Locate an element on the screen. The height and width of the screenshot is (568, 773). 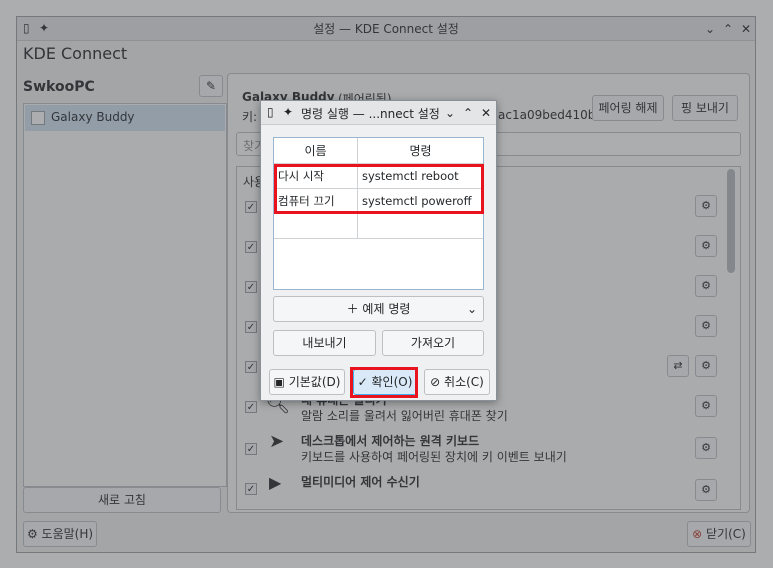
dialog-titlebar: ▯ ✦ 명령 실행 — ...nnect 설정 ⌄ ⌃ ✕ is located at coordinates (378, 113).